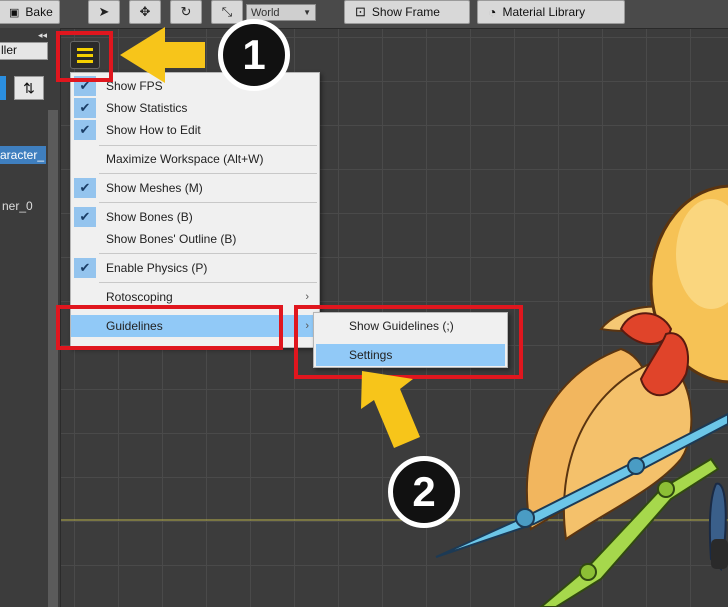 This screenshot has height=607, width=728. I want to click on show-frame-label: Show Frame, so click(405, 12).